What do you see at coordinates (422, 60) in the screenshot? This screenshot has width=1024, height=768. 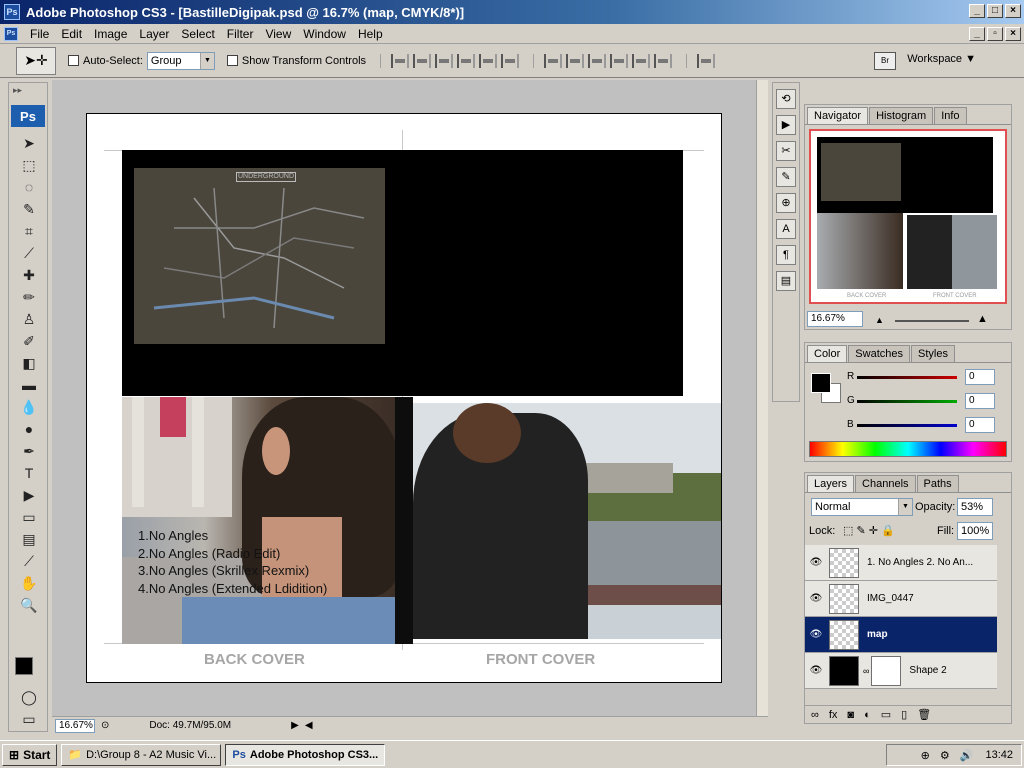 I see `align-vcenter-icon` at bounding box center [422, 60].